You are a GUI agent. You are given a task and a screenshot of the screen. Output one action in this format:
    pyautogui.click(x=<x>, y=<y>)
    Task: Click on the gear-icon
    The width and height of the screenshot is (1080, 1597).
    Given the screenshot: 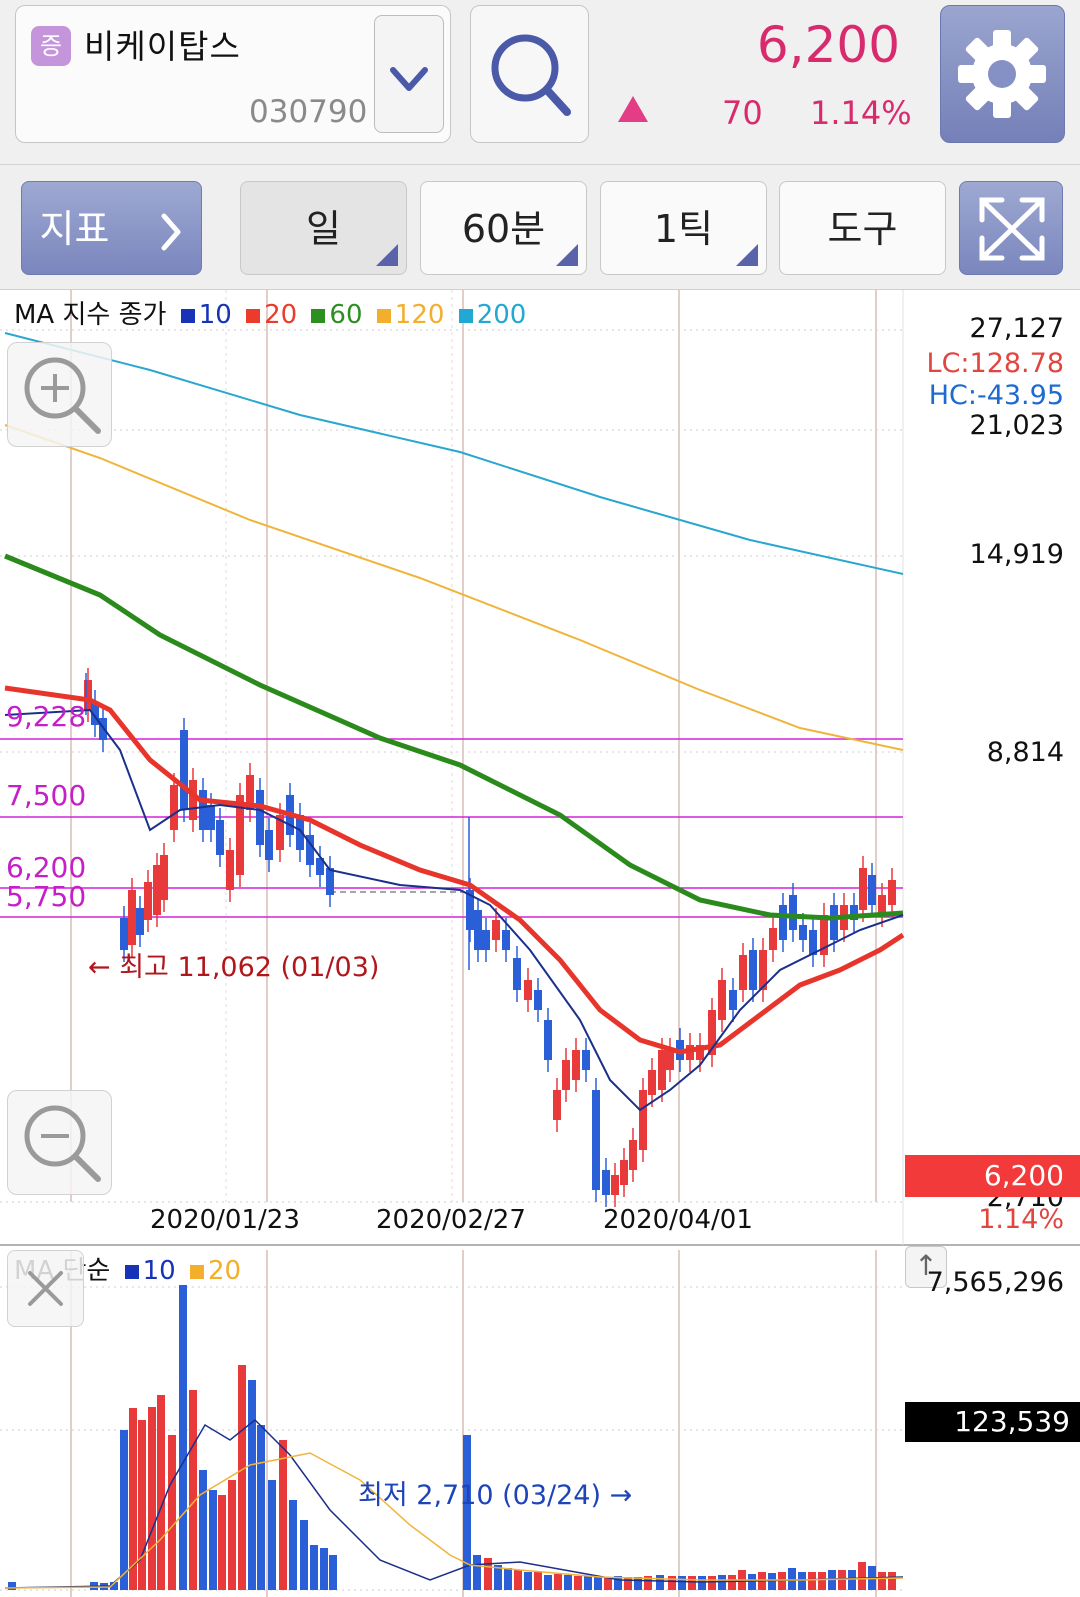 What is the action you would take?
    pyautogui.click(x=1002, y=74)
    